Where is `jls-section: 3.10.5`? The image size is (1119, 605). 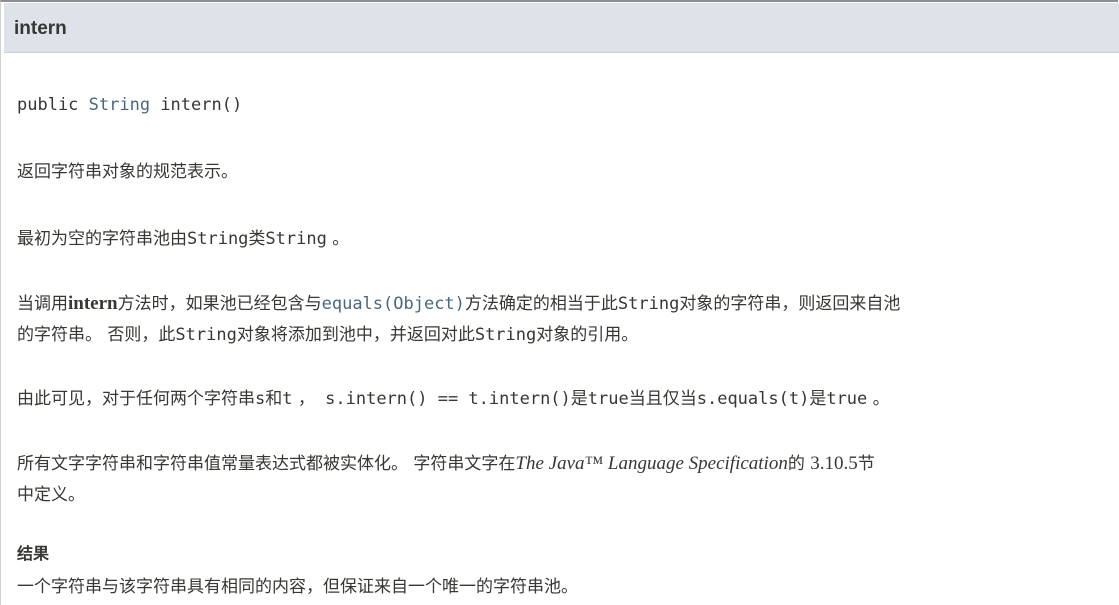 jls-section: 3.10.5 is located at coordinates (834, 463).